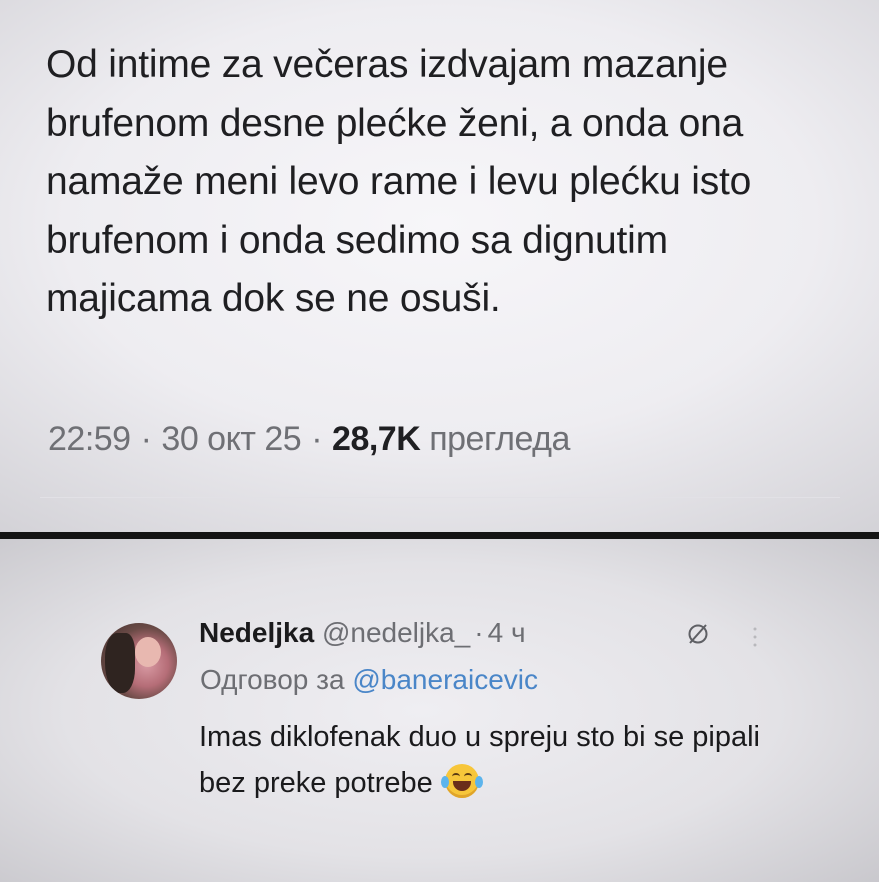 The image size is (879, 882). Describe the element at coordinates (309, 439) in the screenshot. I see `tweet-meta: 22:59 · 30 окт 25 · 28,7K прегледа` at that location.